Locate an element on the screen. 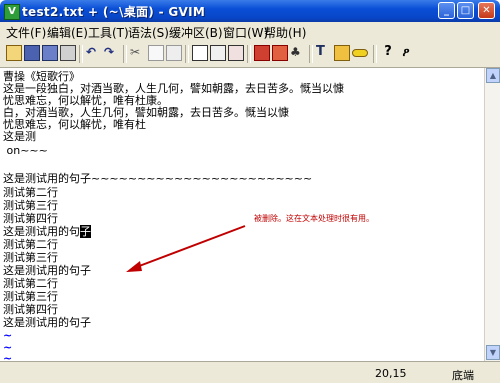  scroll-position: 底端 is located at coordinates (463, 375).